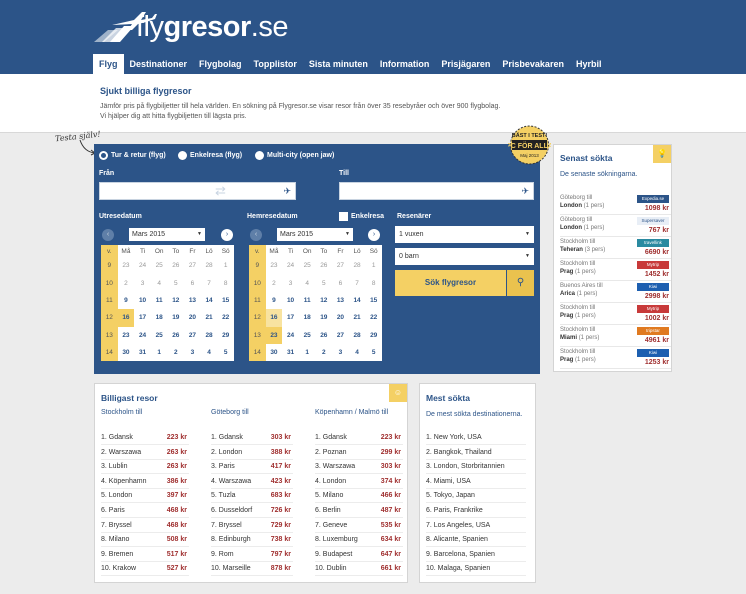 The image size is (746, 594). Describe the element at coordinates (359, 496) in the screenshot. I see `cheapest-row: 5. Milano 466 kr` at that location.